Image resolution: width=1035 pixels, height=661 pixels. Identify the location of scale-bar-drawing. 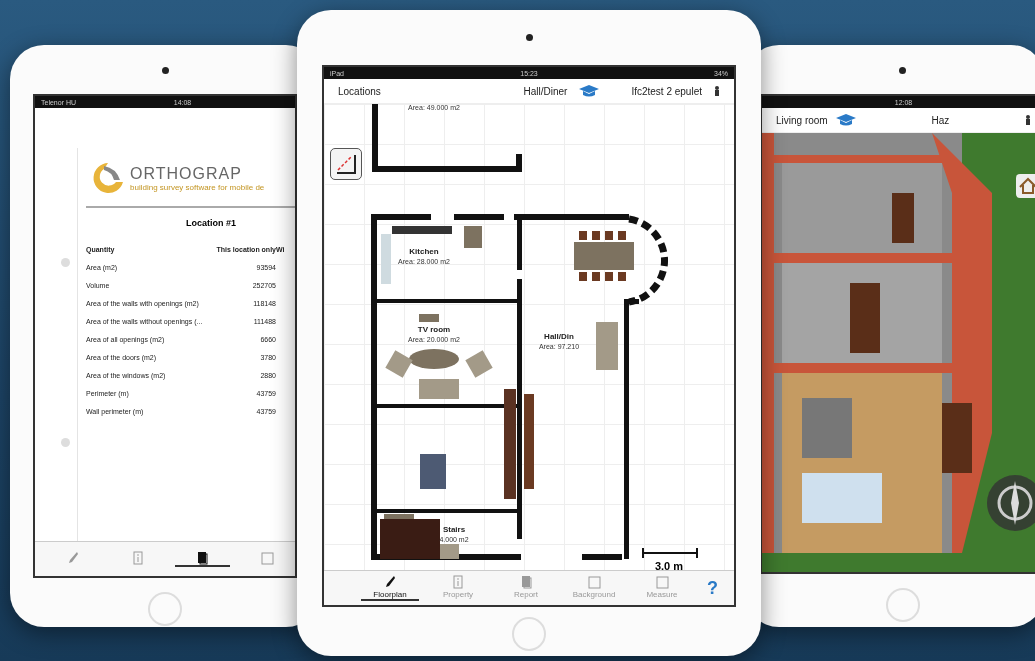
(670, 553).